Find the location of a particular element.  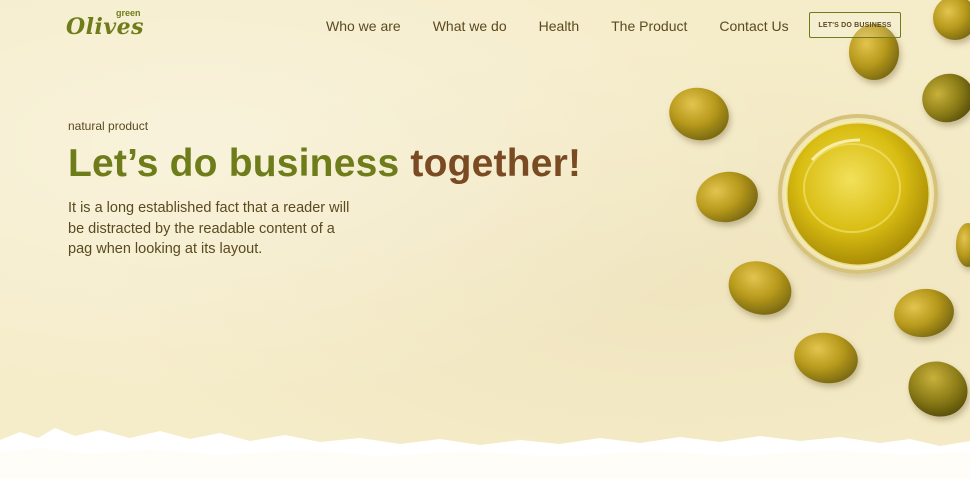

logo-tagline: green is located at coordinates (128, 13).